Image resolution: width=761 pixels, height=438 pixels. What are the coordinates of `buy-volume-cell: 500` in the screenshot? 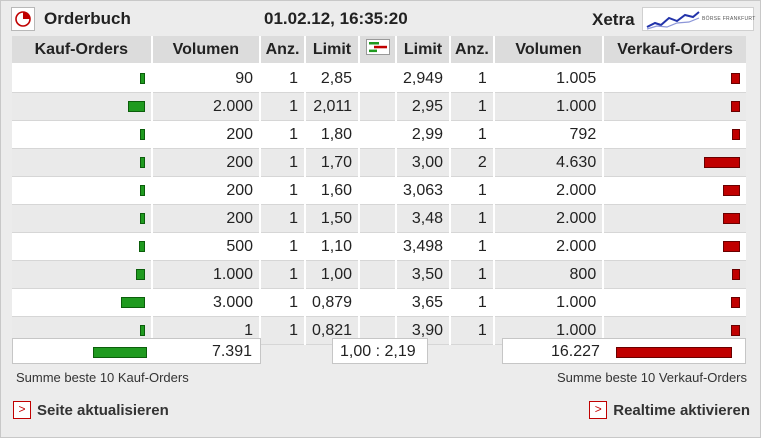 It's located at (206, 246).